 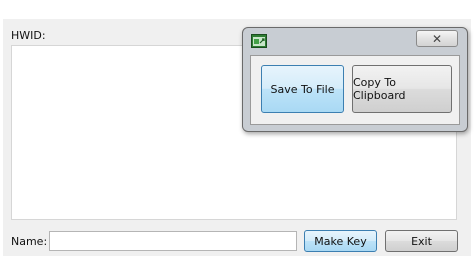 What do you see at coordinates (340, 241) in the screenshot?
I see `make-key-button: Make Key` at bounding box center [340, 241].